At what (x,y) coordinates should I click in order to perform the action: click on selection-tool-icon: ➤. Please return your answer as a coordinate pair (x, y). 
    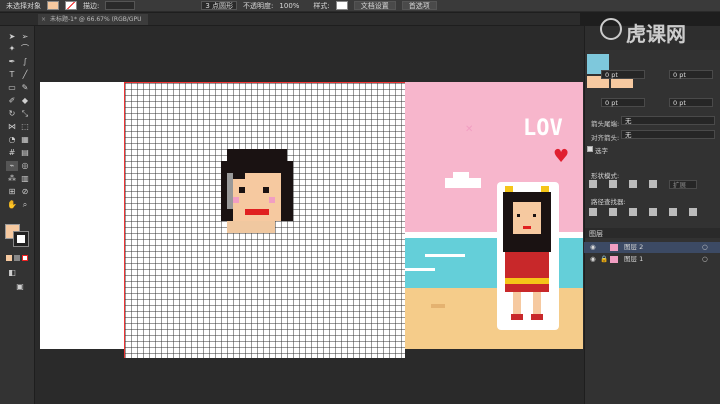
    Looking at the image, I should click on (12, 37).